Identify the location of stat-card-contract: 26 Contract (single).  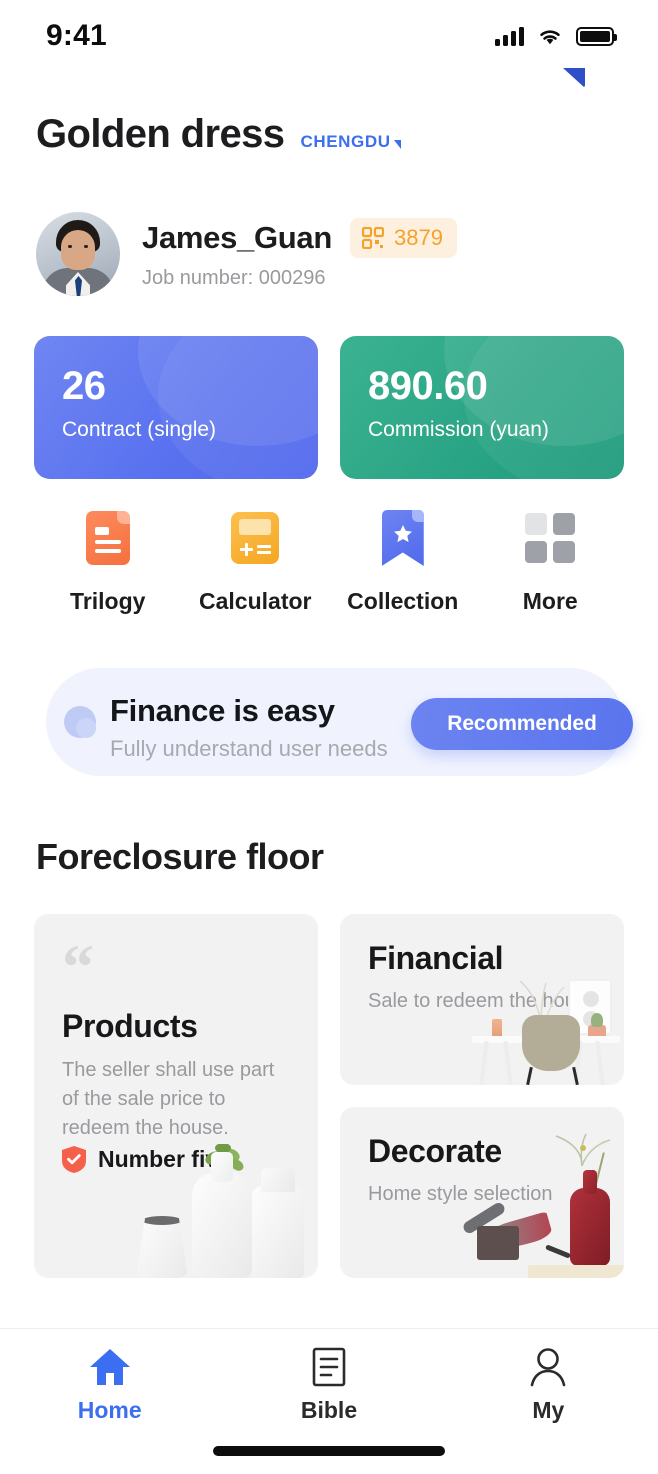
(176, 407).